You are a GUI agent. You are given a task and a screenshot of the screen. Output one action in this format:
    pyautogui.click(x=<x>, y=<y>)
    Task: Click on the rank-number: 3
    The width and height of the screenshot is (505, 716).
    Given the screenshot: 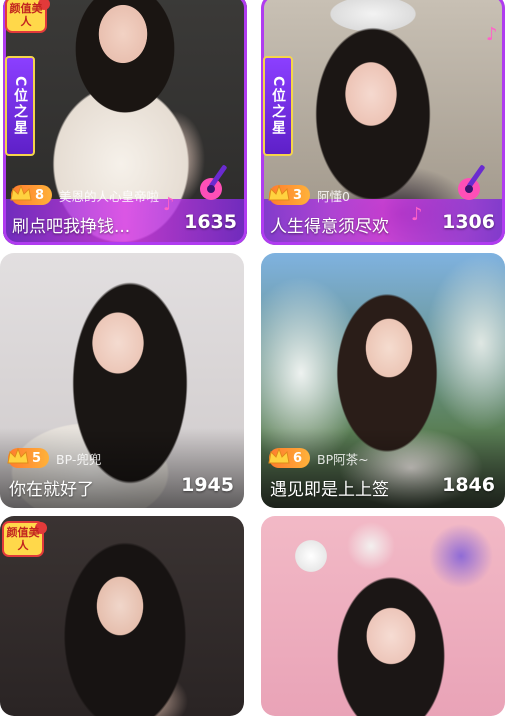 What is the action you would take?
    pyautogui.click(x=298, y=195)
    